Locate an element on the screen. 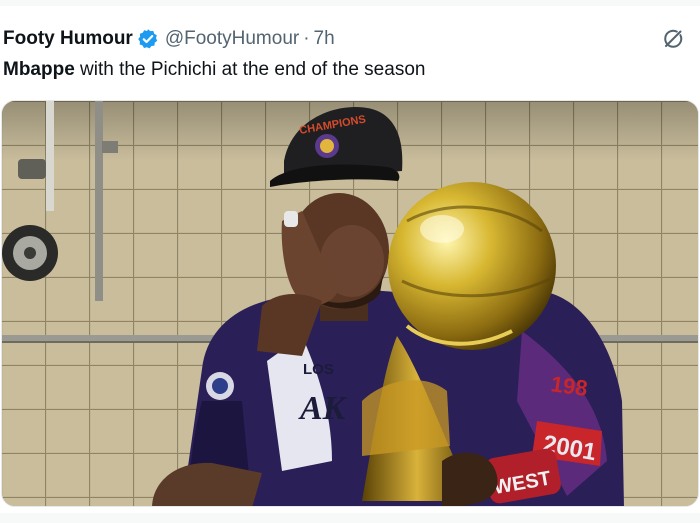  jacket-right-text: 198 is located at coordinates (569, 386).